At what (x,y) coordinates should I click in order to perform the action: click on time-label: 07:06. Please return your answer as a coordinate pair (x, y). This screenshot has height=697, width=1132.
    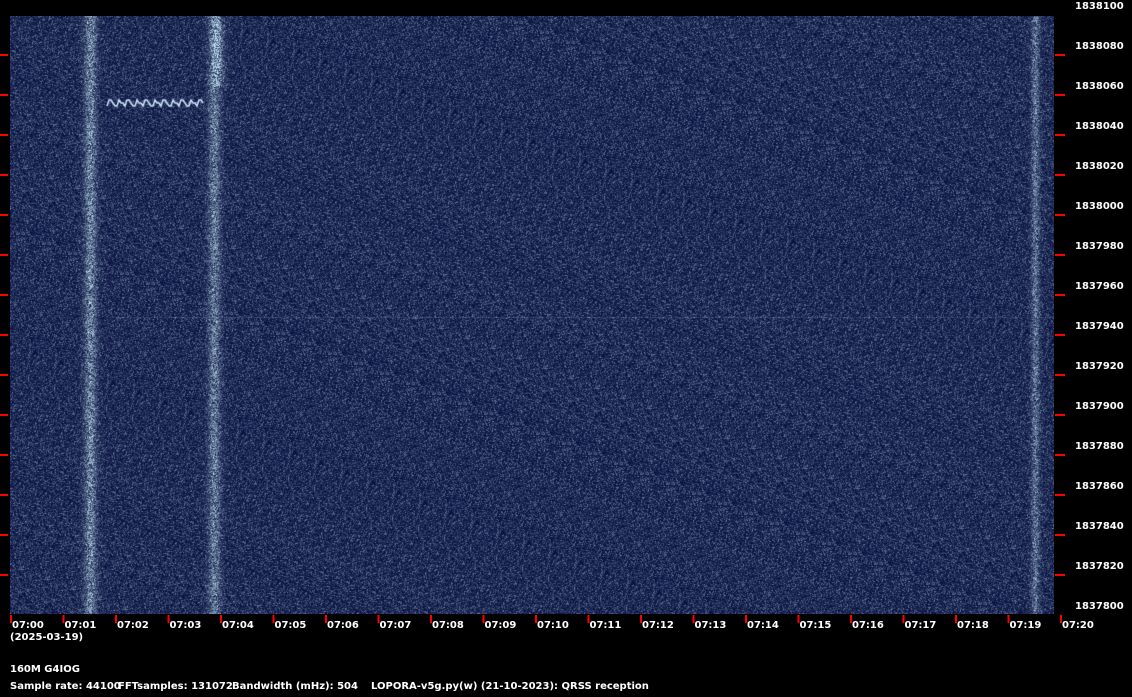
    Looking at the image, I should click on (343, 625).